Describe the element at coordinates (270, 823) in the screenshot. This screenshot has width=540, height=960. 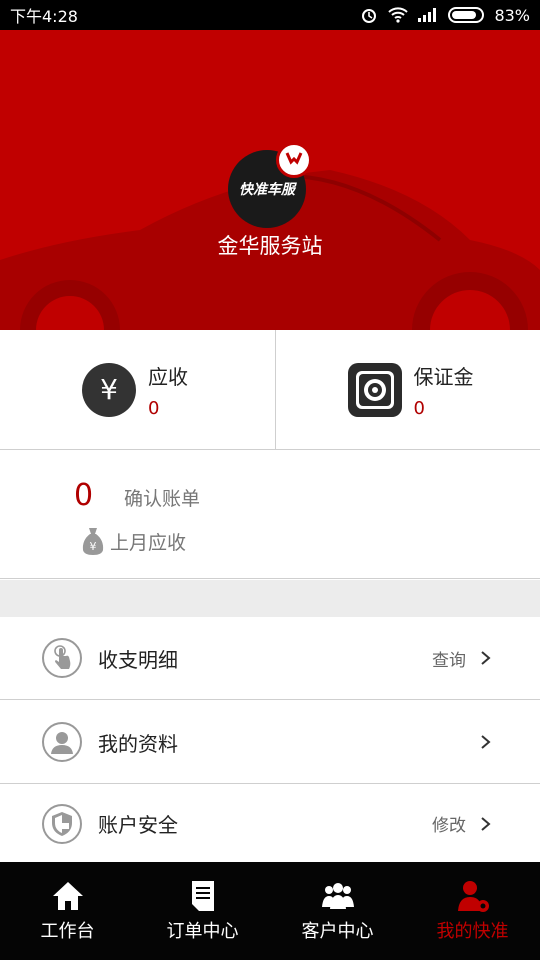
I see `menu-item-security: 账户安全 修改` at that location.